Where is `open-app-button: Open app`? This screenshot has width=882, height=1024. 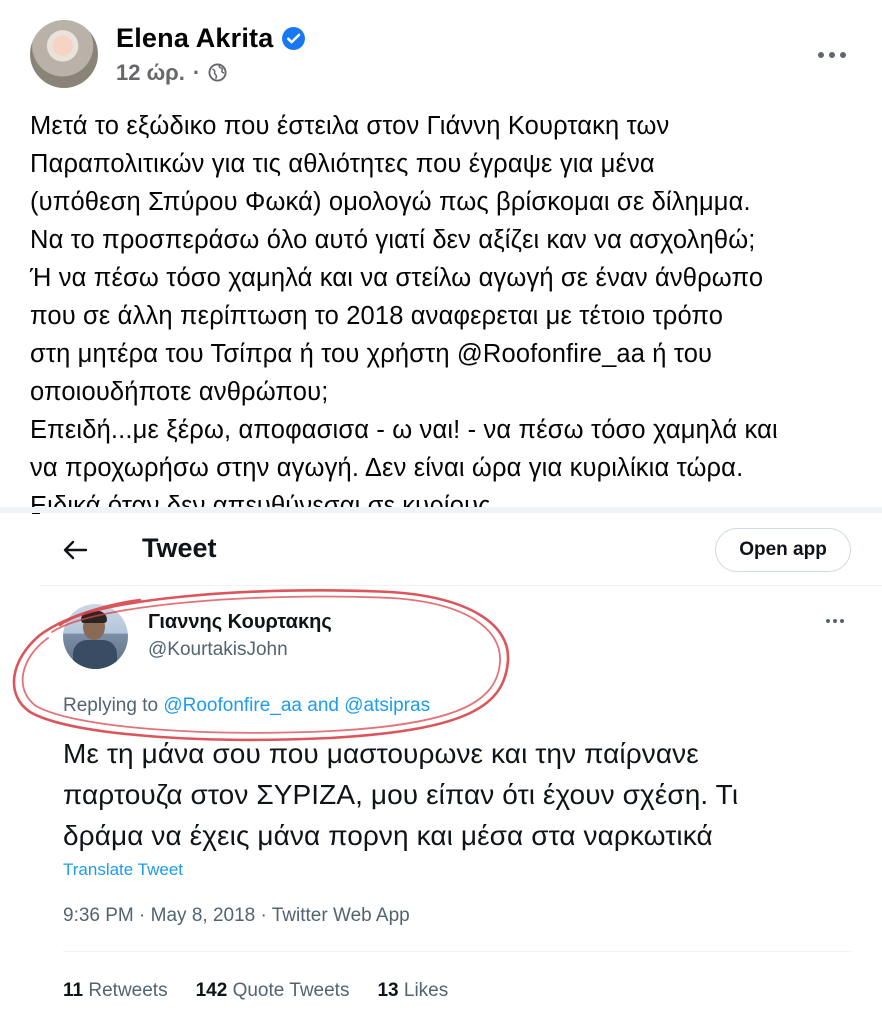
open-app-button: Open app is located at coordinates (783, 550).